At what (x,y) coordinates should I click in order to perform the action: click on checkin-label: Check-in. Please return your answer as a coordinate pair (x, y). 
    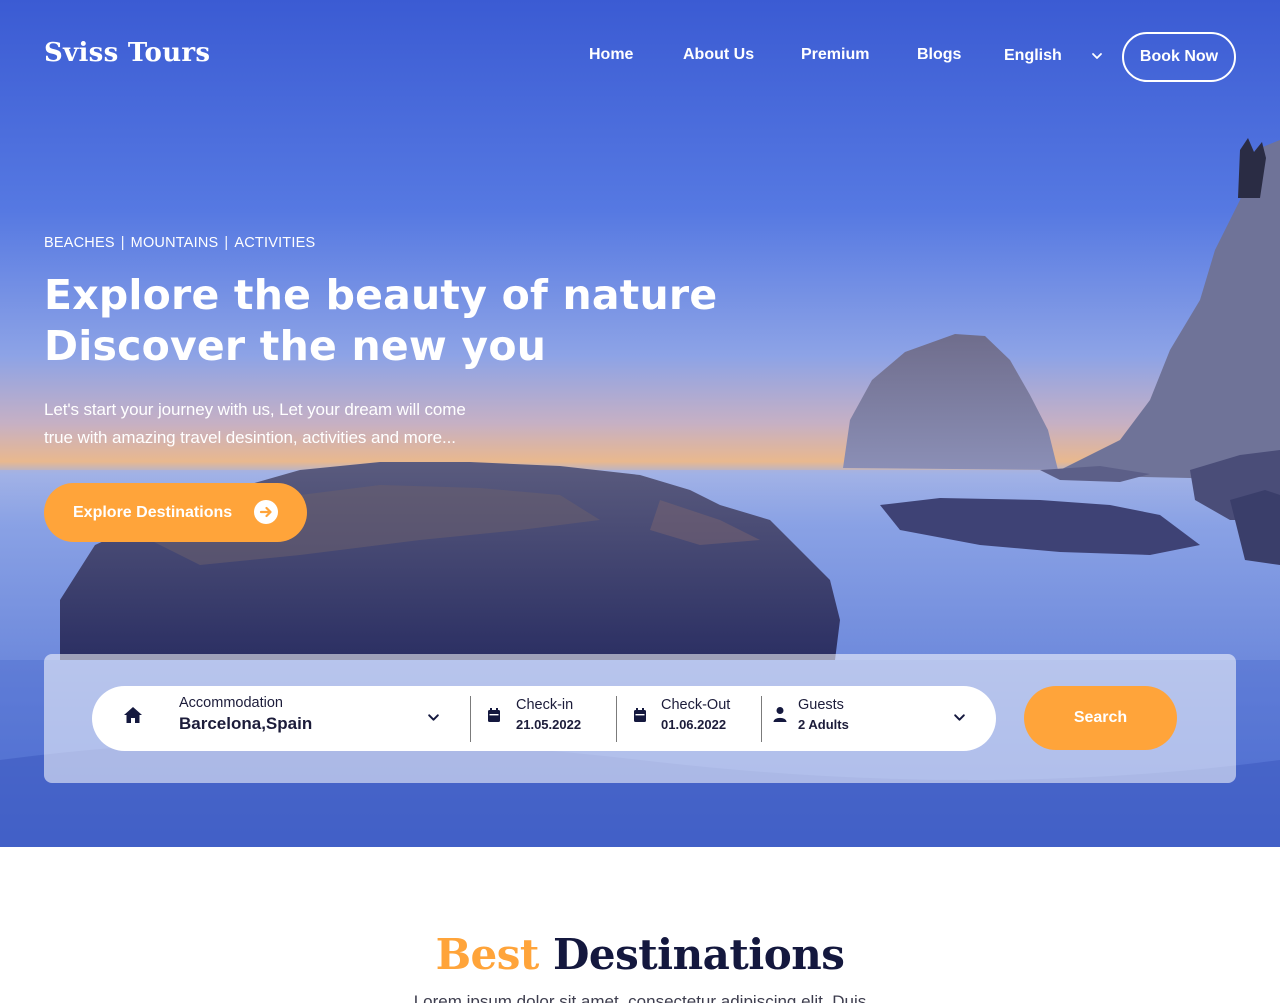
    Looking at the image, I should click on (545, 705).